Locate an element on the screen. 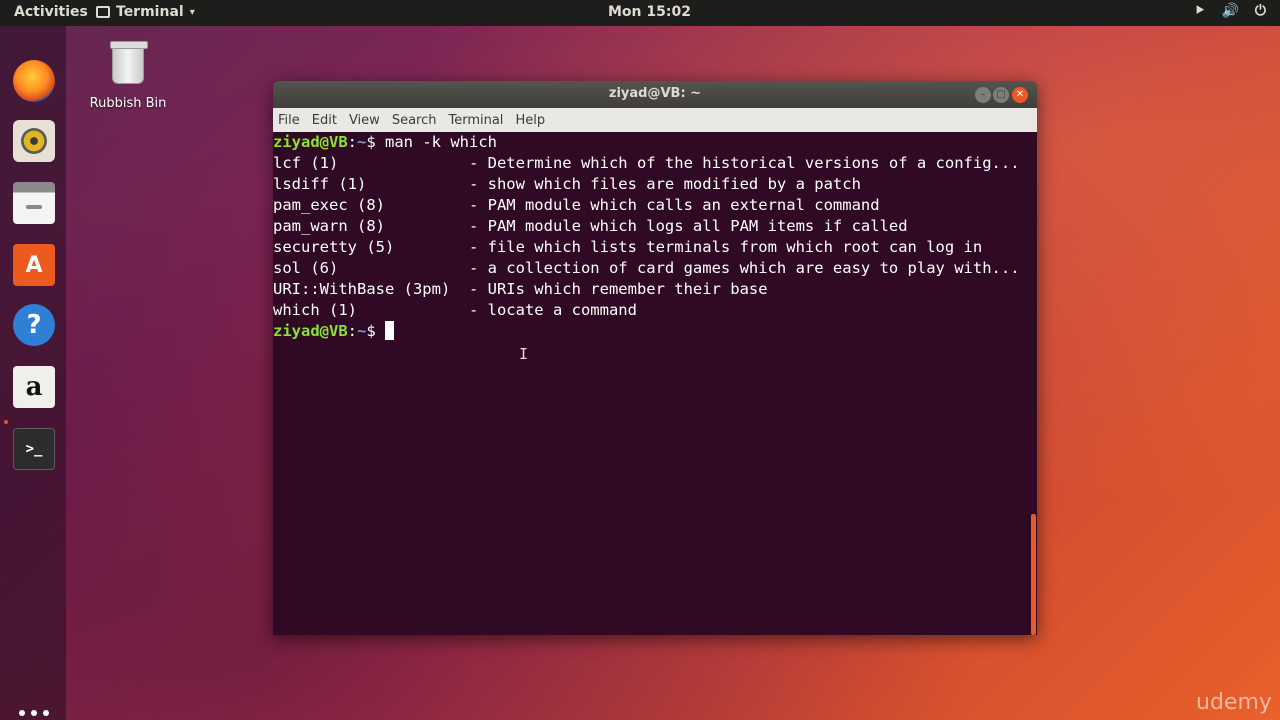 Image resolution: width=1280 pixels, height=720 pixels. trash-icon is located at coordinates (129, 62).